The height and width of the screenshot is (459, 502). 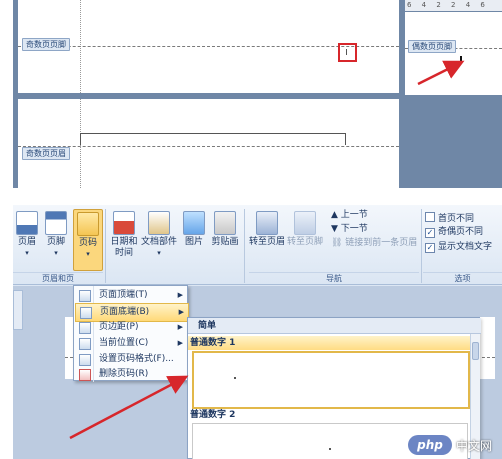 What do you see at coordinates (124, 374) in the screenshot?
I see `menu-item-label: 删除页码(R)` at bounding box center [124, 374].